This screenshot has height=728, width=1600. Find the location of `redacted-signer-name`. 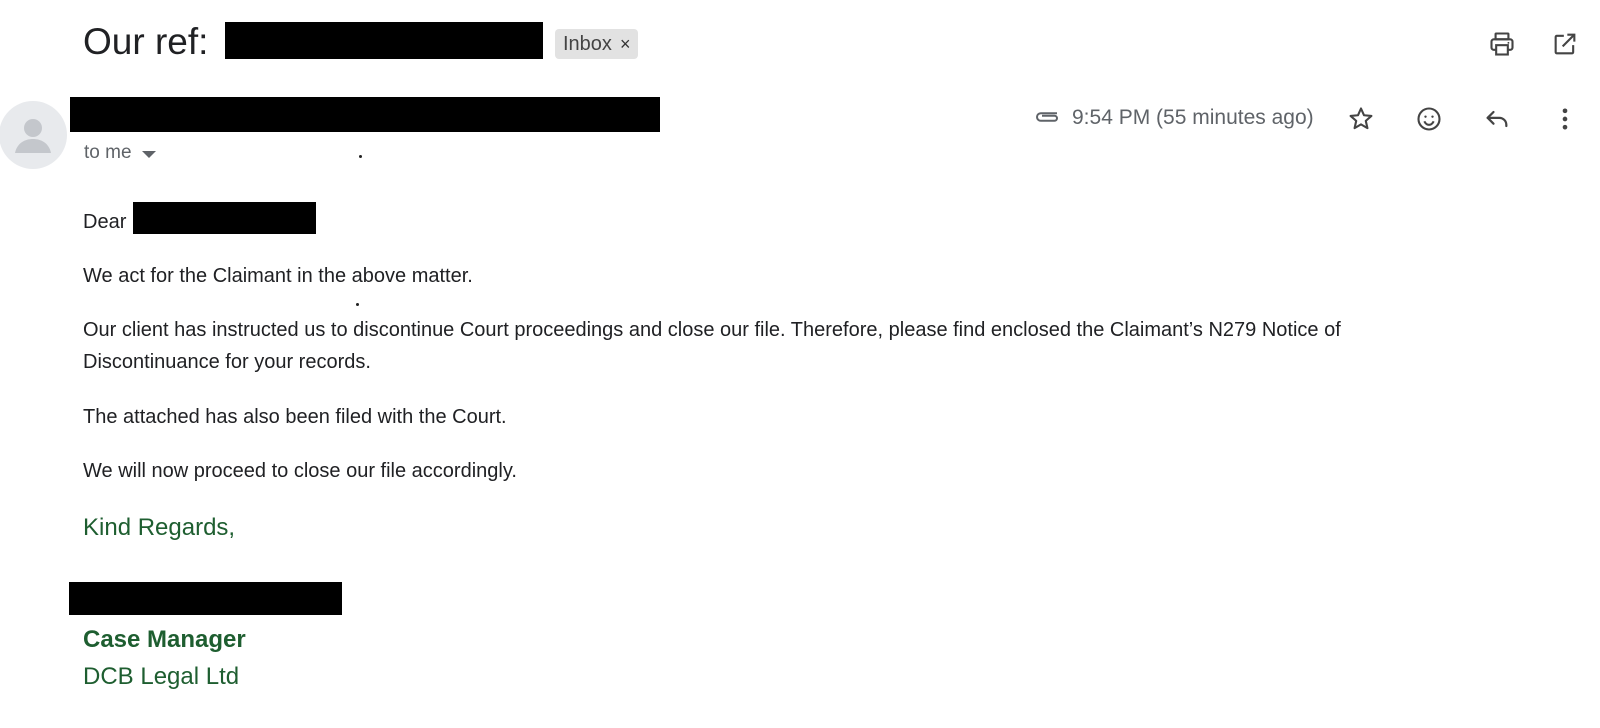

redacted-signer-name is located at coordinates (205, 598).